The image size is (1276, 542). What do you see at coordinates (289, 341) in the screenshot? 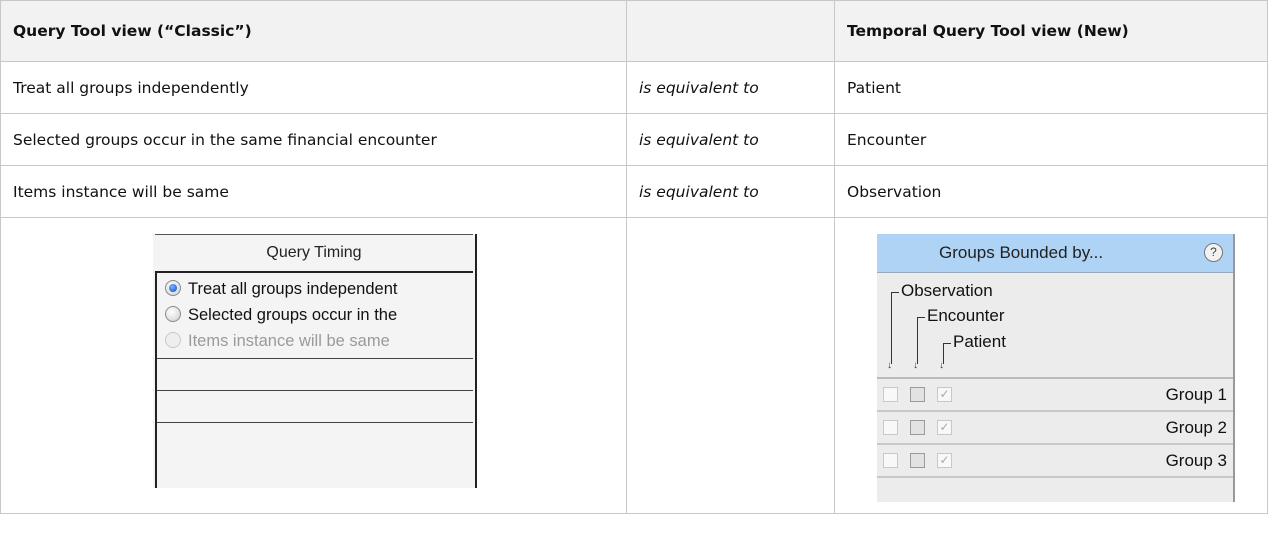
I see `radio-label: Items instance will be same` at bounding box center [289, 341].